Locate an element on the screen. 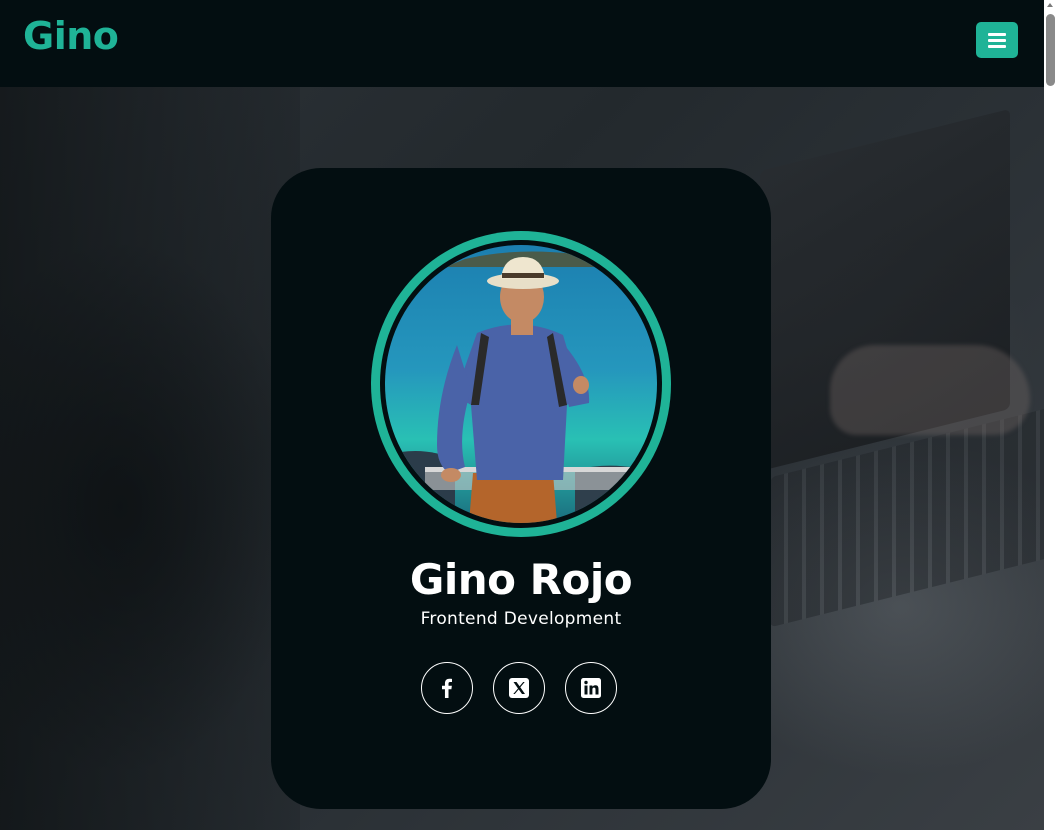 This screenshot has height=830, width=1057. facebook-icon is located at coordinates (447, 688).